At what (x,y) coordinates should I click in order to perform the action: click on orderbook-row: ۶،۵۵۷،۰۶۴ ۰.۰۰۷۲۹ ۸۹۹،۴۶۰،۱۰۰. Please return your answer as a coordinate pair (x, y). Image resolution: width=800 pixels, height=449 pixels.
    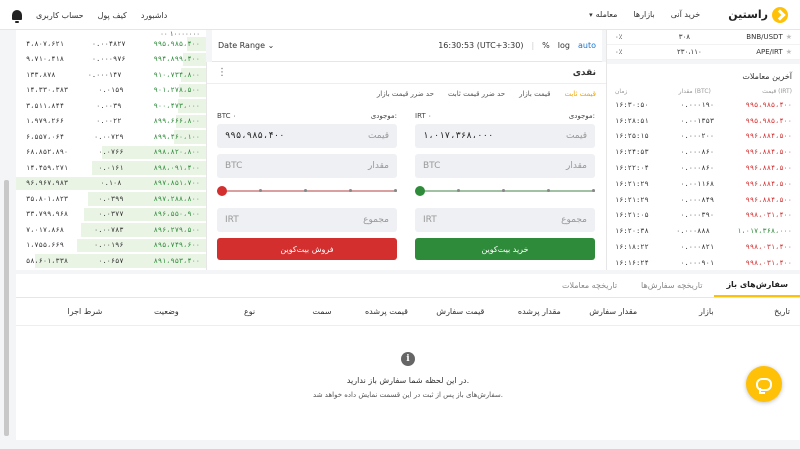
    Looking at the image, I should click on (111, 137).